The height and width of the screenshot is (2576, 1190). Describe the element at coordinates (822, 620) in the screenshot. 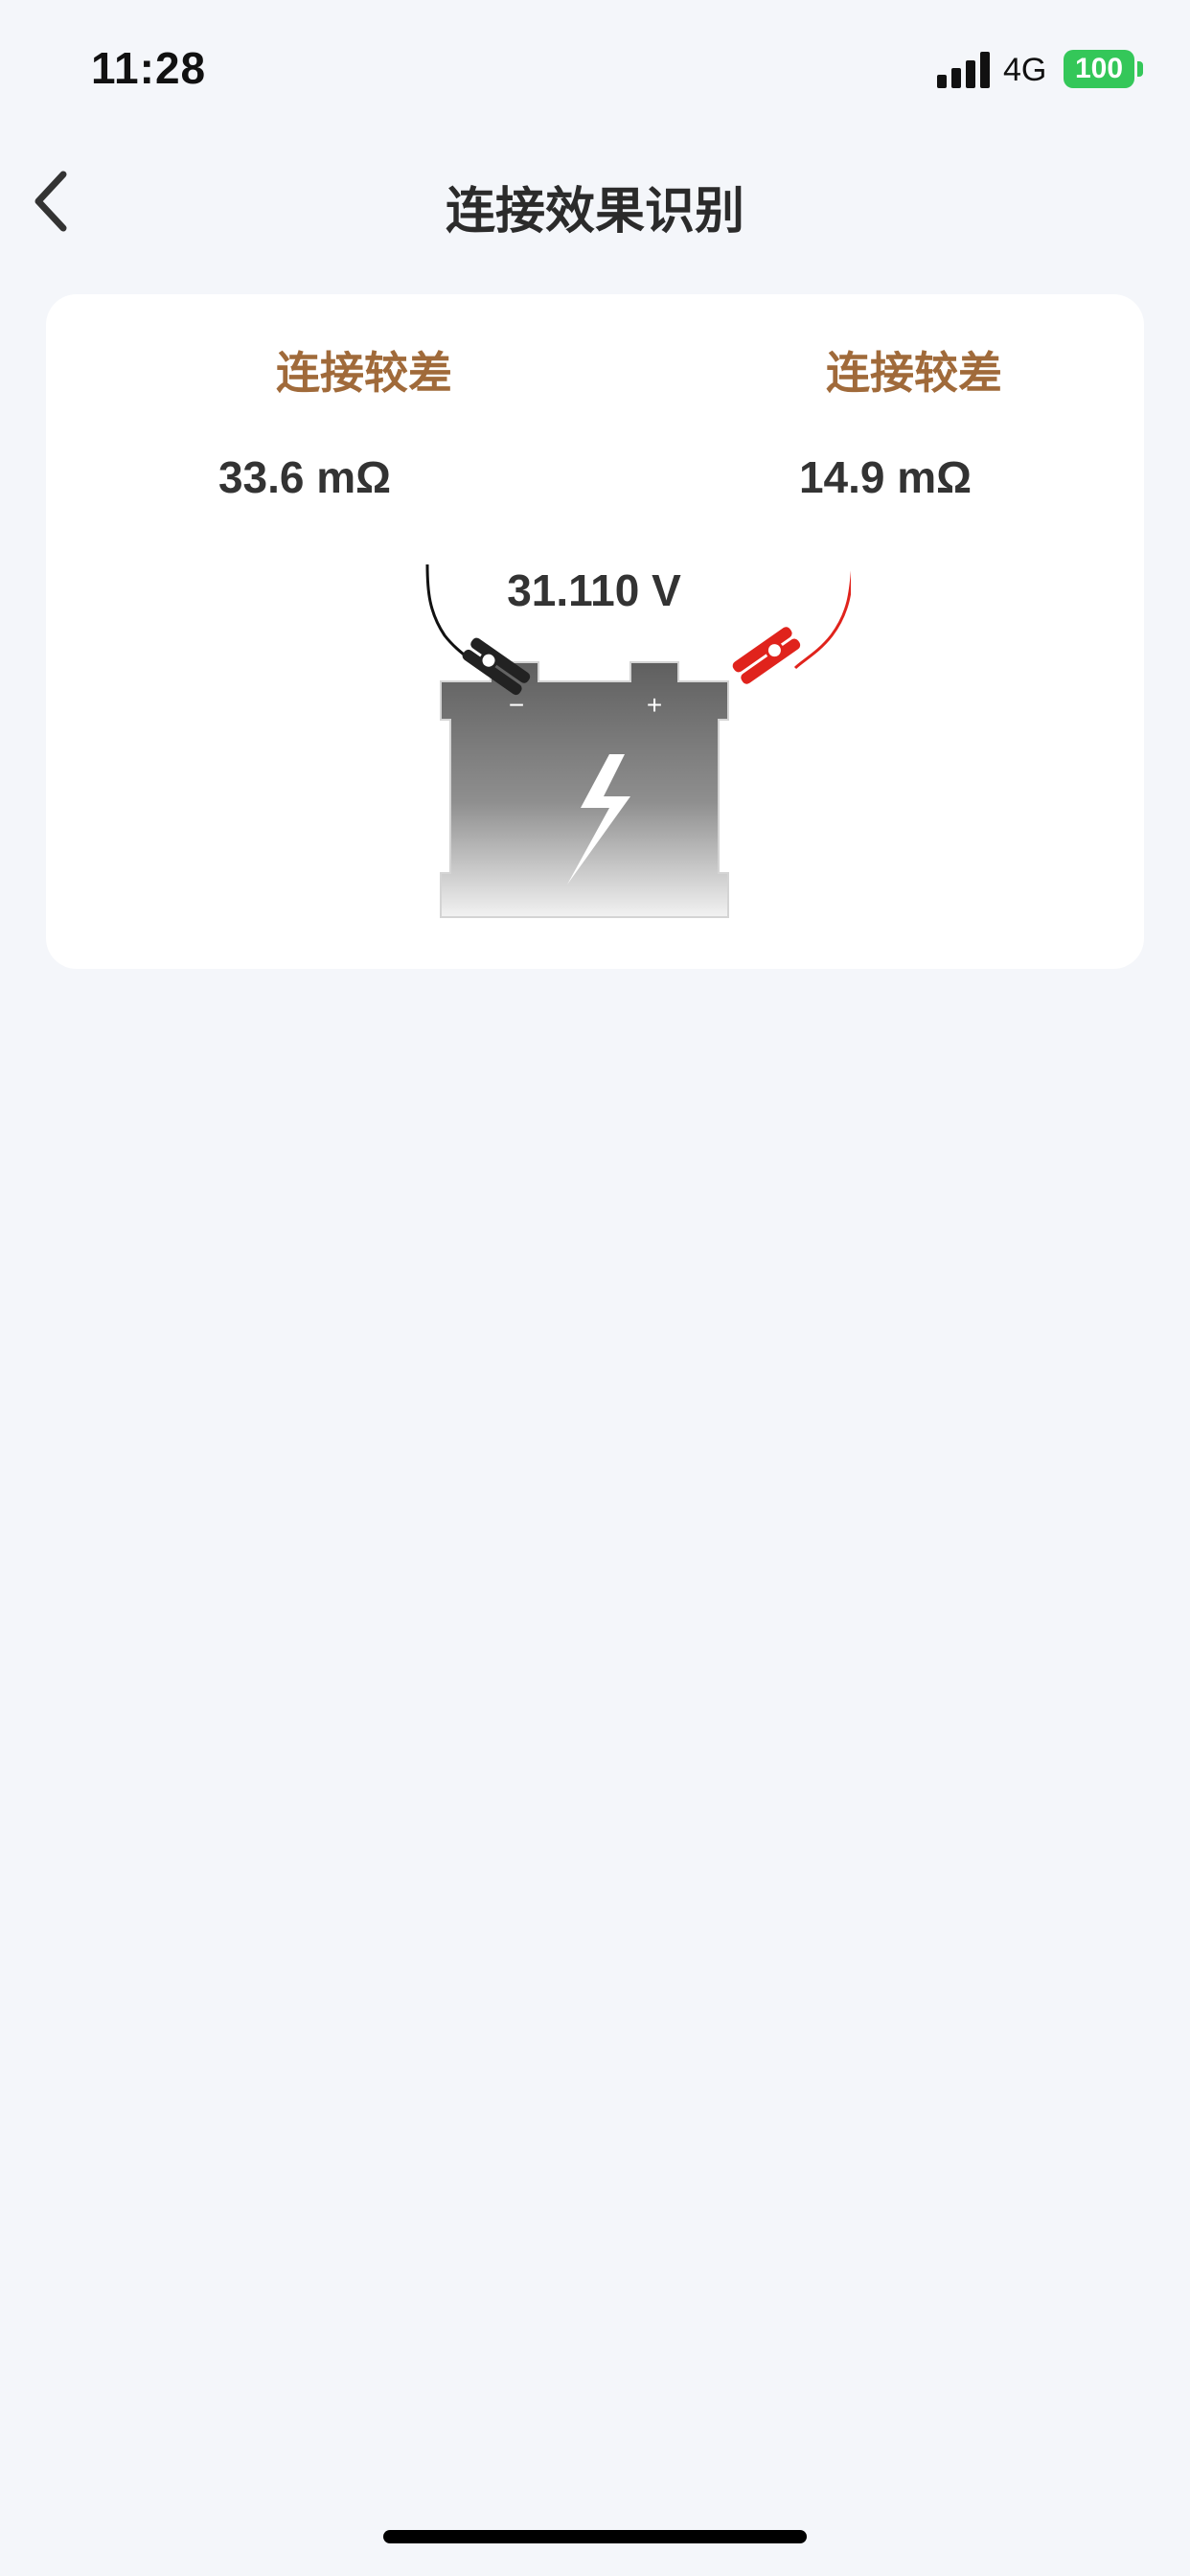

I see `red-cable` at that location.